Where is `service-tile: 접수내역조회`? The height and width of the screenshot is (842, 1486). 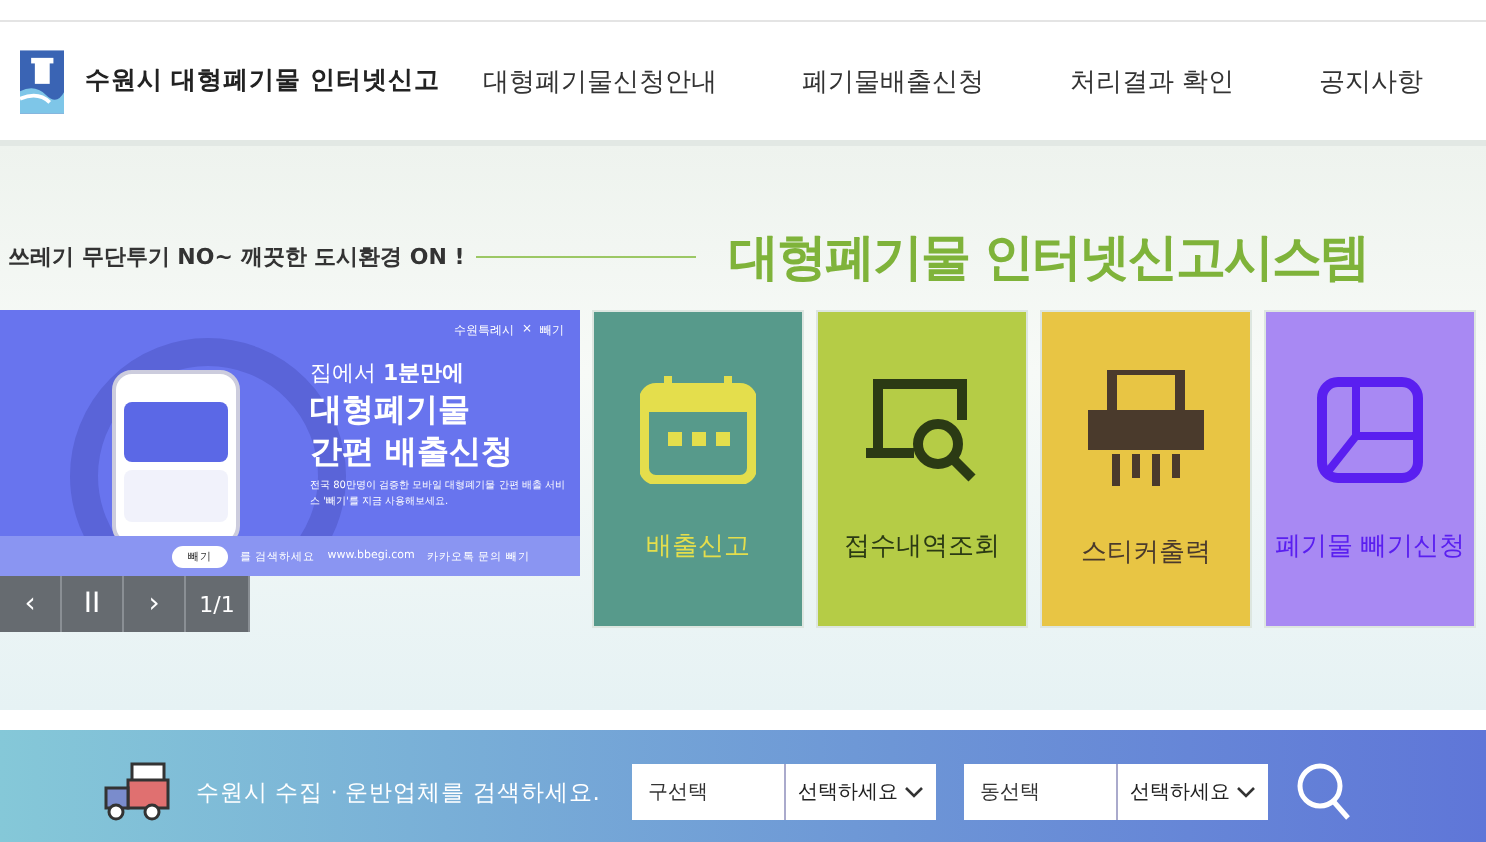
service-tile: 접수내역조회 is located at coordinates (922, 469).